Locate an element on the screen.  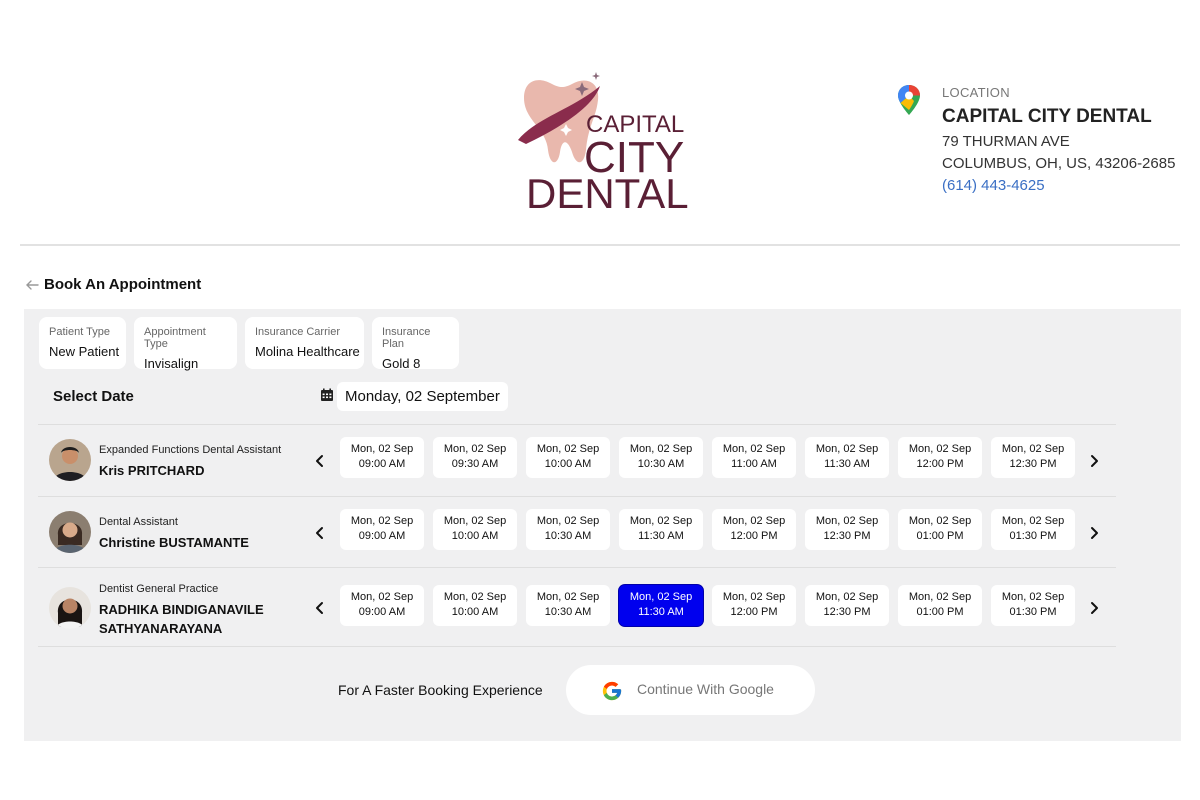
provider-role: Dentist General Practice is located at coordinates (159, 589).